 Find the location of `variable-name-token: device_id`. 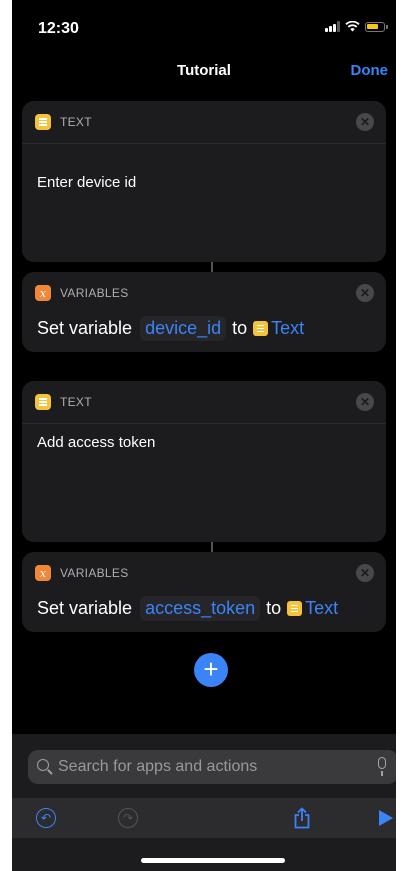

variable-name-token: device_id is located at coordinates (183, 328).